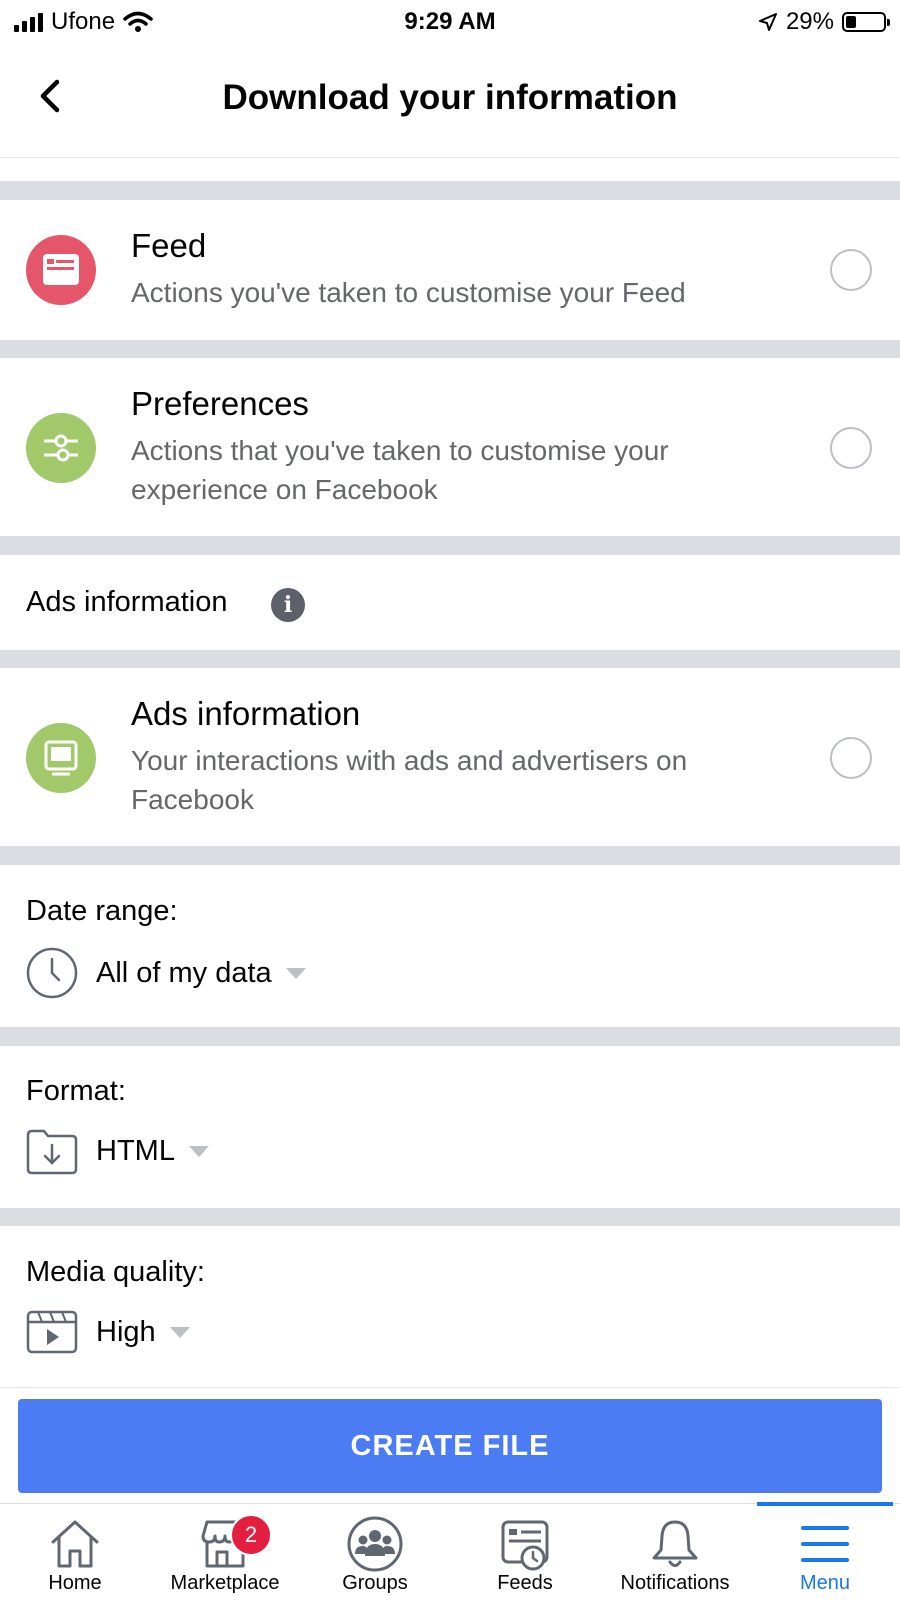 The width and height of the screenshot is (900, 1601). What do you see at coordinates (288, 605) in the screenshot?
I see `info-icon: i` at bounding box center [288, 605].